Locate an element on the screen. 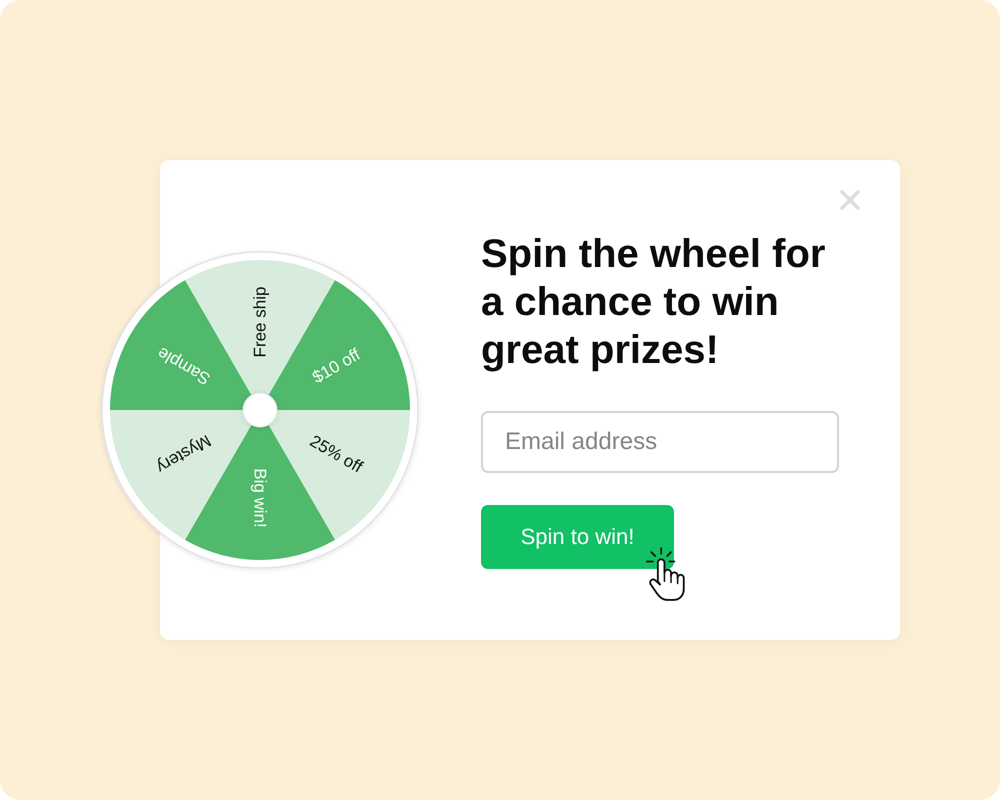  close-icon is located at coordinates (850, 200).